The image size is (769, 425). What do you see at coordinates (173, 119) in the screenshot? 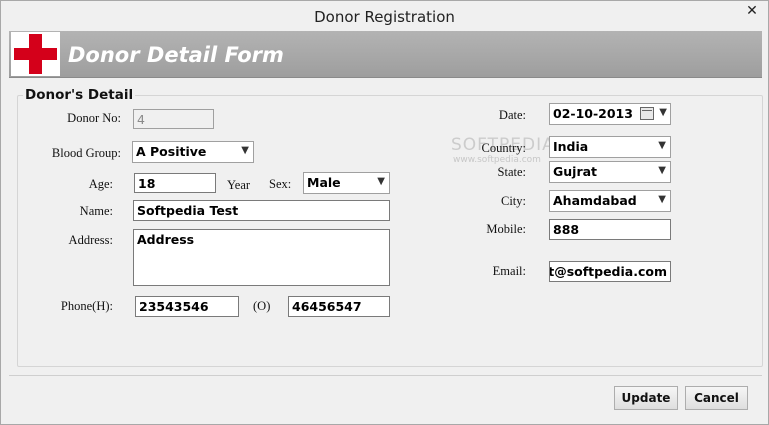
I see `donor-no-field: 4` at bounding box center [173, 119].